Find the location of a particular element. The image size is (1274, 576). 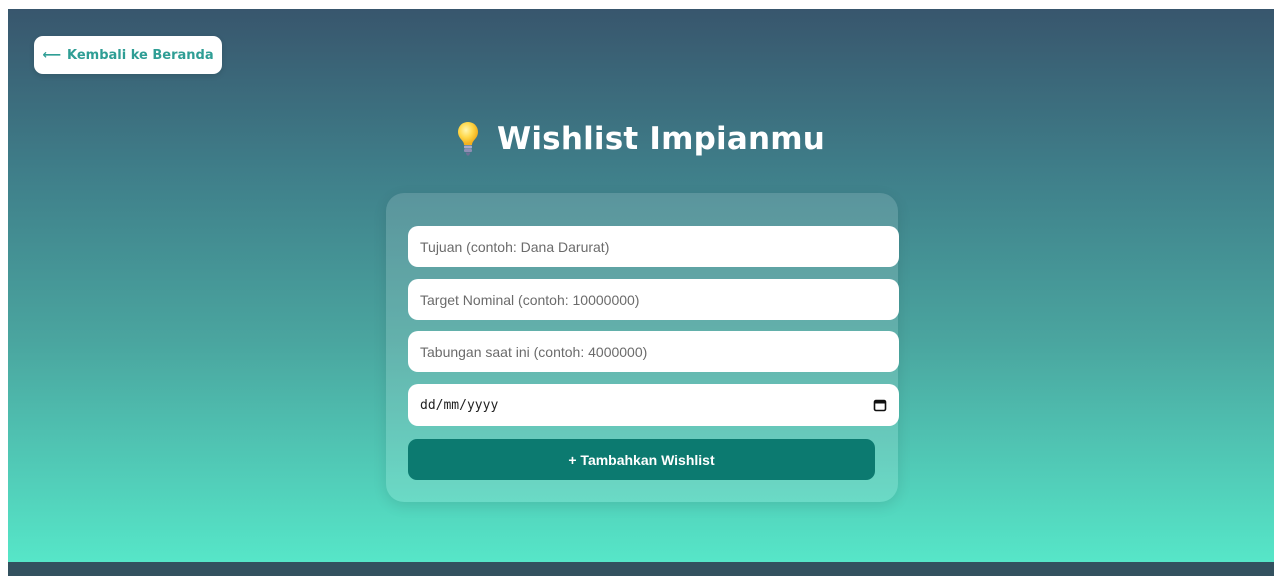

lightbulb-icon is located at coordinates (467, 139).